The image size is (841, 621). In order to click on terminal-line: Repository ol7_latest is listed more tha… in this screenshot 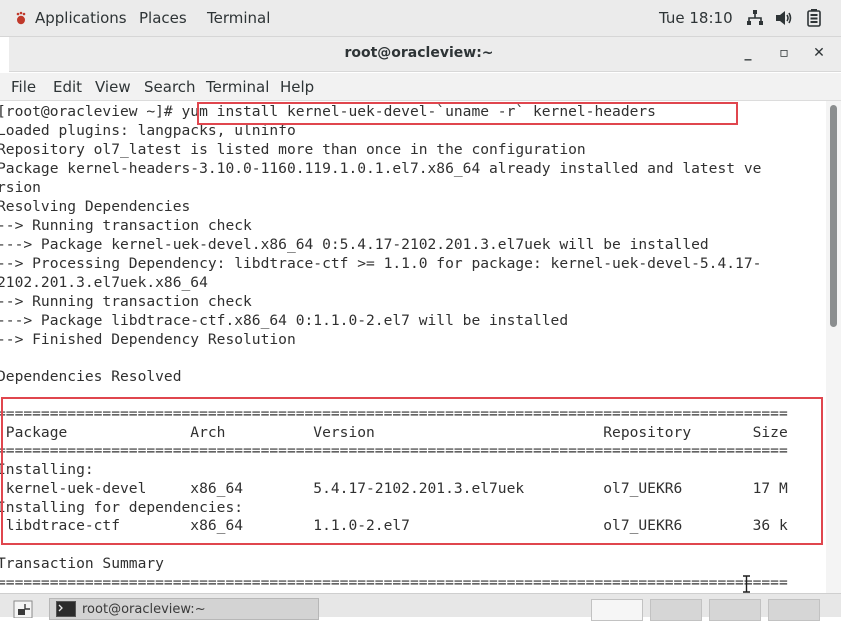, I will do `click(293, 149)`.